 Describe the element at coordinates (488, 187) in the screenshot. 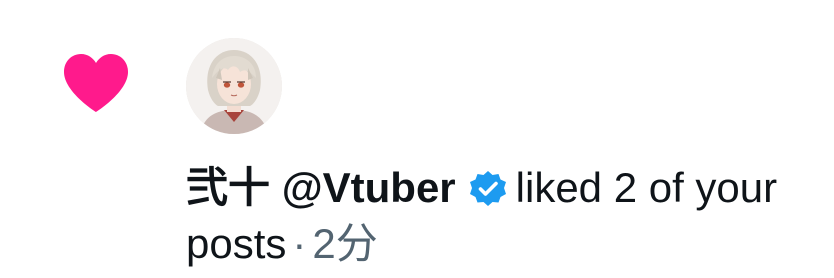

I see `verified-badge-icon` at that location.